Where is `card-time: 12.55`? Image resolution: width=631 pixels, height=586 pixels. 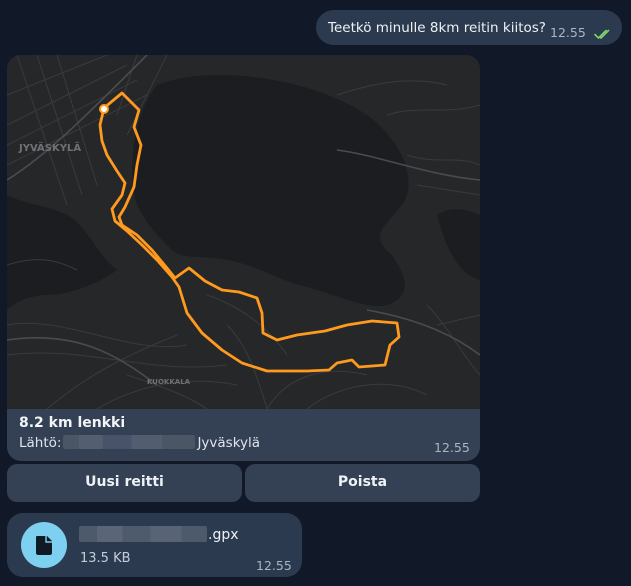
card-time: 12.55 is located at coordinates (452, 447).